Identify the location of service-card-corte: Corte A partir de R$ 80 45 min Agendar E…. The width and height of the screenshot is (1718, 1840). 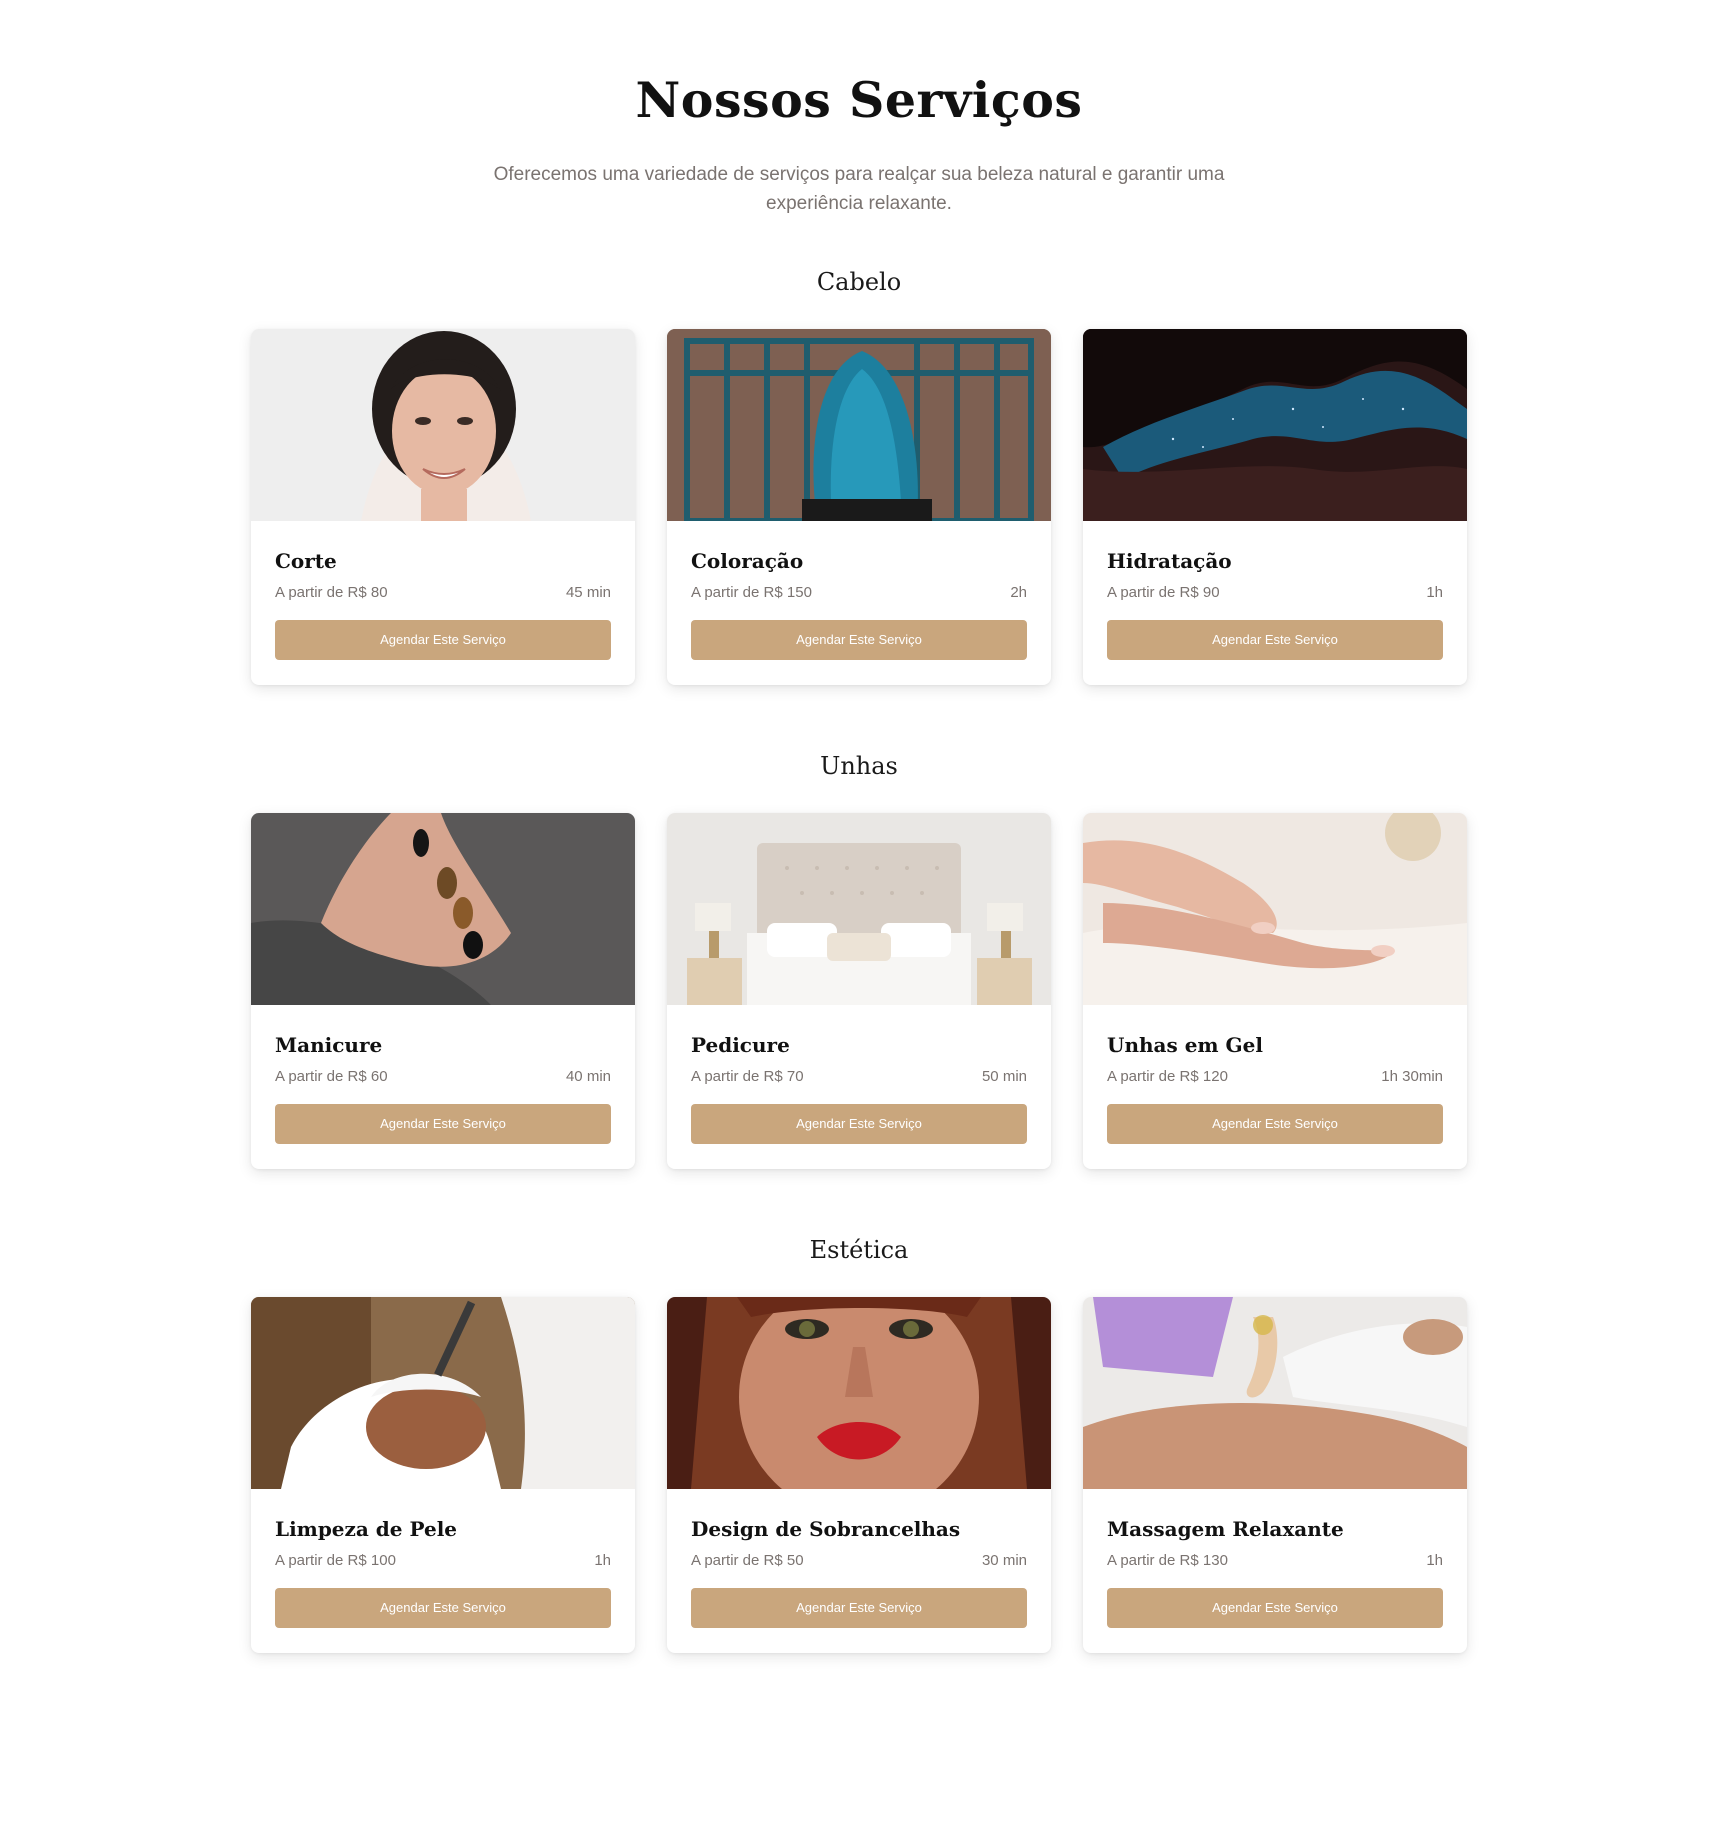
(443, 507).